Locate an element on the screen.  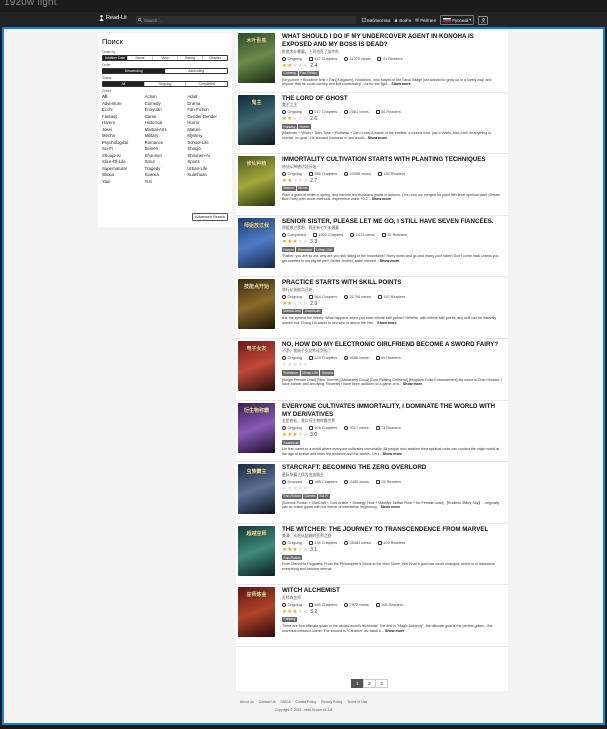
novel-cover: 衍生物称霸 is located at coordinates (256, 427).